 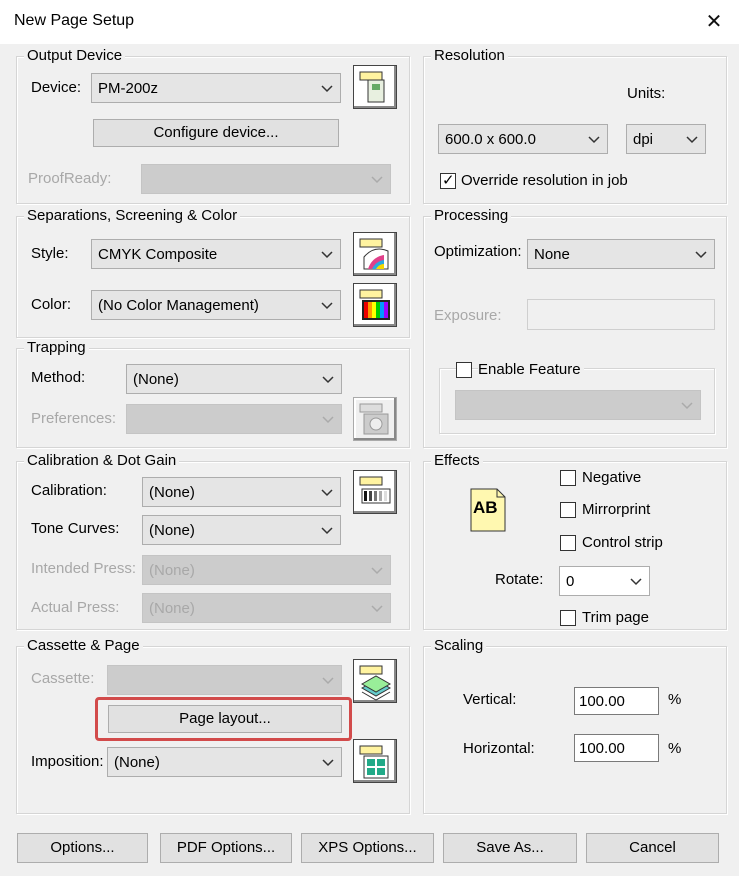 I want to click on exposure-input, so click(x=621, y=314).